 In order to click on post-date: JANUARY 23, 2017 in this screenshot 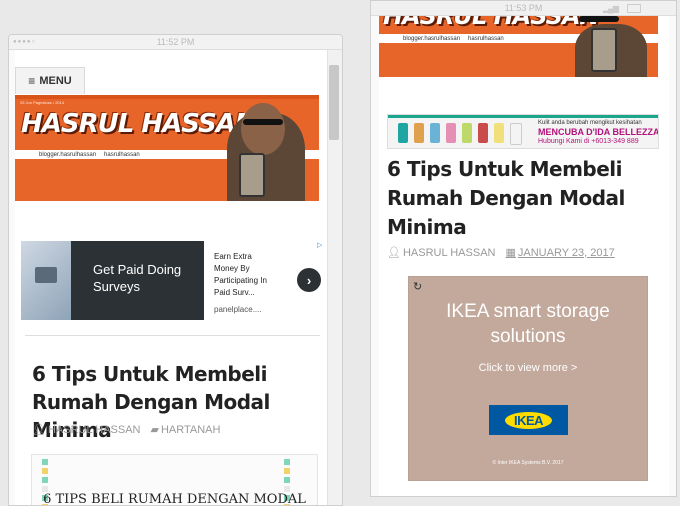, I will do `click(566, 252)`.